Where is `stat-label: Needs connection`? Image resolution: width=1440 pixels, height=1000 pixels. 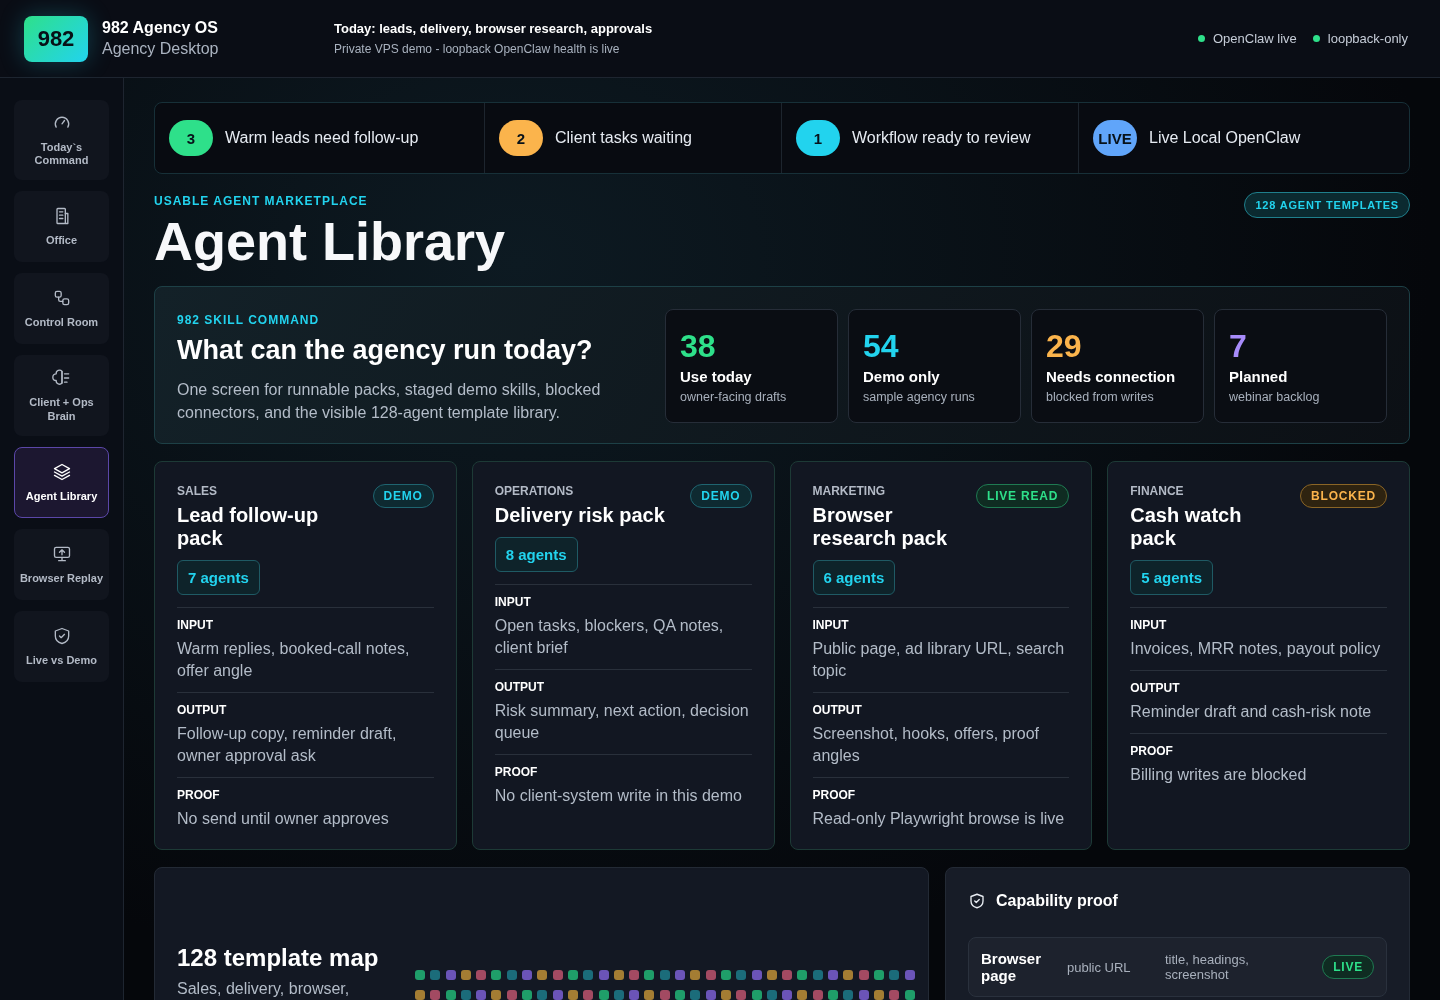 stat-label: Needs connection is located at coordinates (1111, 376).